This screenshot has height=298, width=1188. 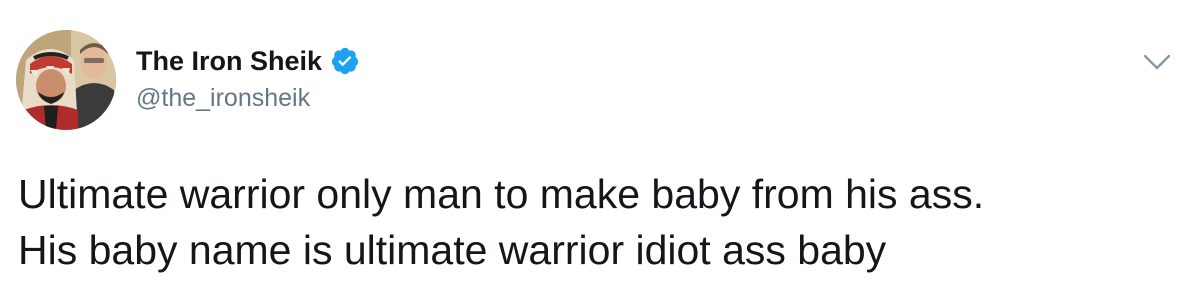 I want to click on author-handle: @the_ironsheik, so click(x=223, y=98).